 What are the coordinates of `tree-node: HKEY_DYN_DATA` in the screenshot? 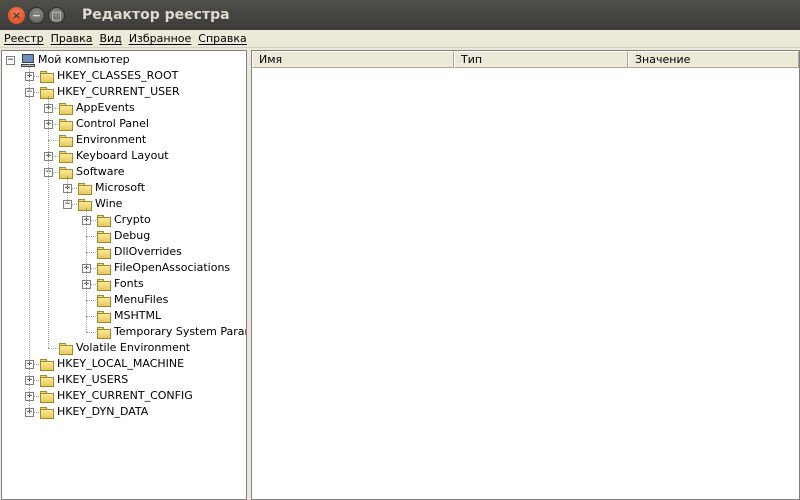 It's located at (93, 412).